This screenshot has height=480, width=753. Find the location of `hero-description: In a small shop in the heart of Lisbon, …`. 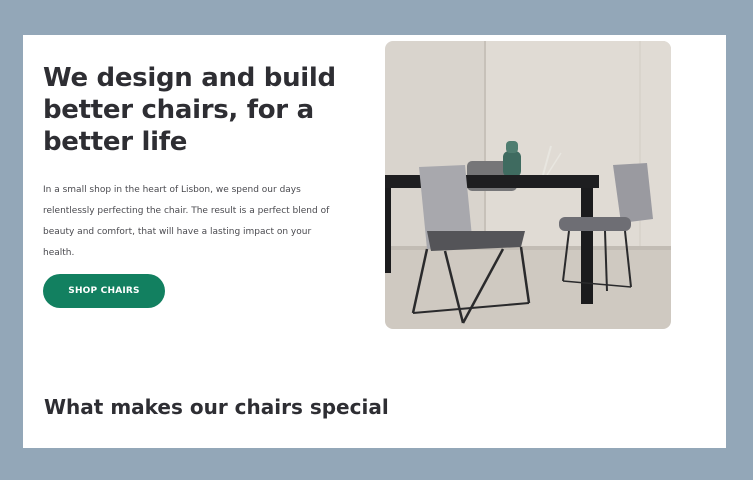

hero-description: In a small shop in the heart of Lisbon, … is located at coordinates (186, 221).